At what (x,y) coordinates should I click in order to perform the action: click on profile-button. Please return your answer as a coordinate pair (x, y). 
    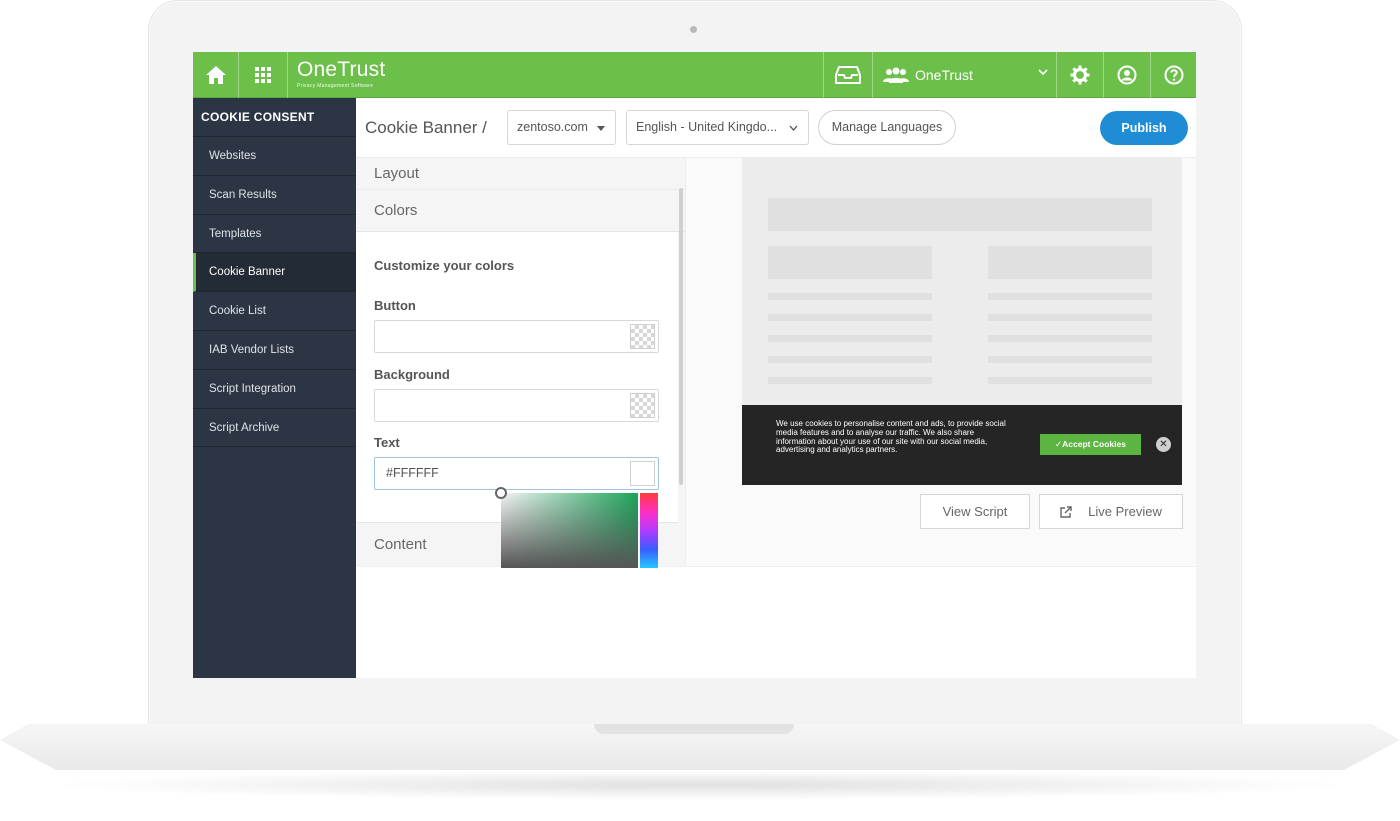
    Looking at the image, I should click on (1127, 75).